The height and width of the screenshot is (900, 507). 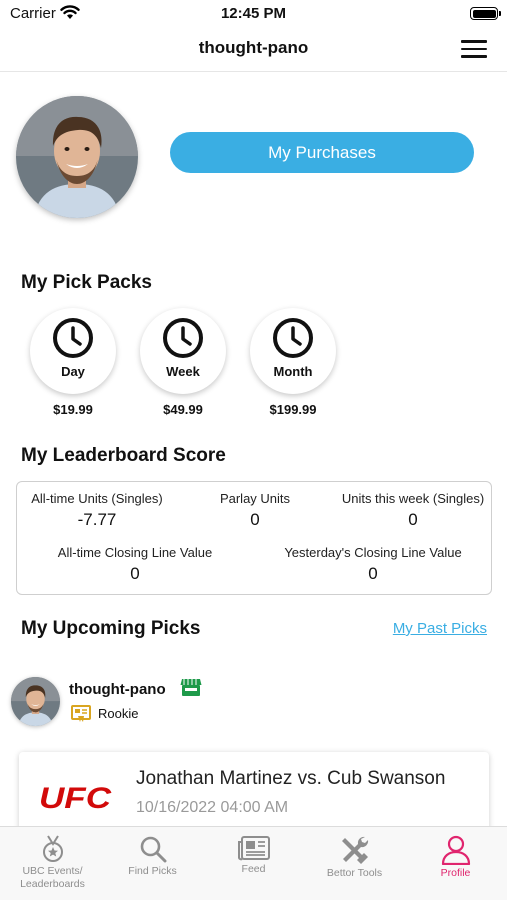 What do you see at coordinates (117, 689) in the screenshot?
I see `username-label: thought-pano` at bounding box center [117, 689].